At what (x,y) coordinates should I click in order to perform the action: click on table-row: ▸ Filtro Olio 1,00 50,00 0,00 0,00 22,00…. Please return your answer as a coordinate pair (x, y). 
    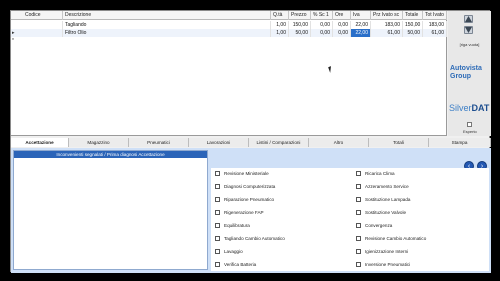
    Looking at the image, I should click on (229, 33).